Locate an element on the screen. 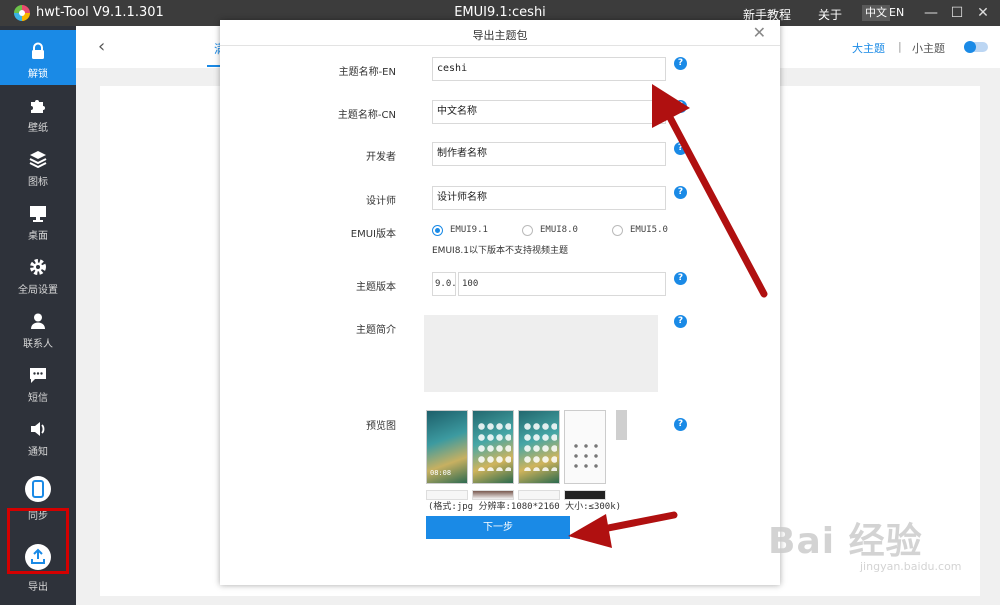 The width and height of the screenshot is (1000, 605). preview-label: 预览图 is located at coordinates (381, 426).